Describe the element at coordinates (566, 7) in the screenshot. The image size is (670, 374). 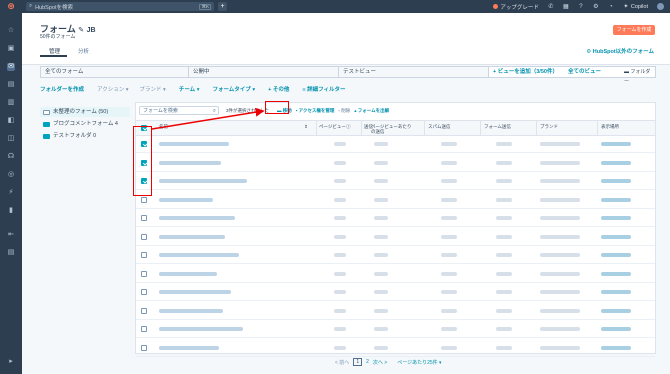
I see `marketplace-icon: ▦` at that location.